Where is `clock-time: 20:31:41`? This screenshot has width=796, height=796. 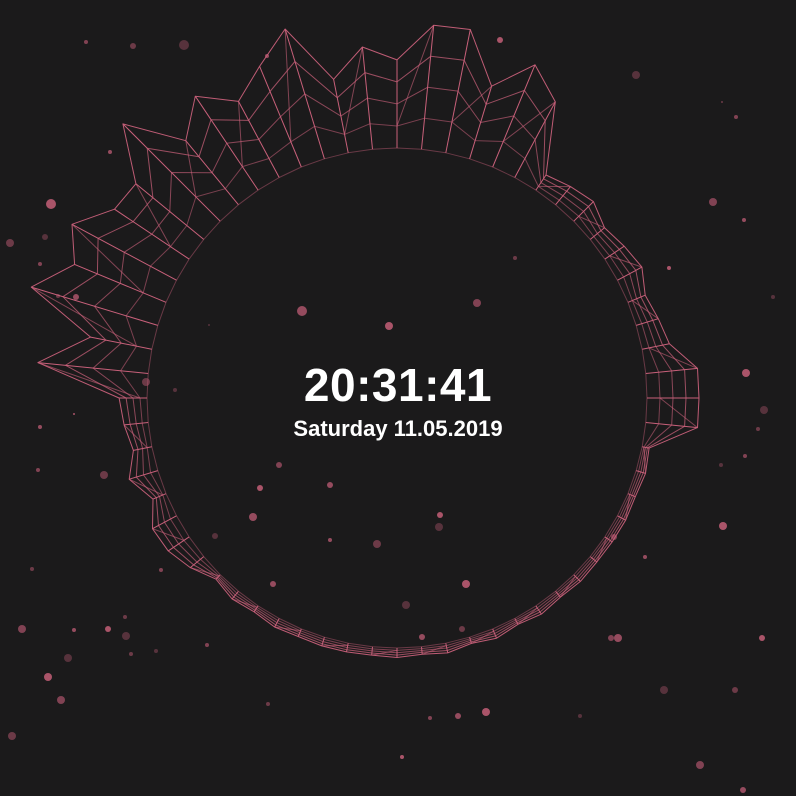
clock-time: 20:31:41 is located at coordinates (398, 385).